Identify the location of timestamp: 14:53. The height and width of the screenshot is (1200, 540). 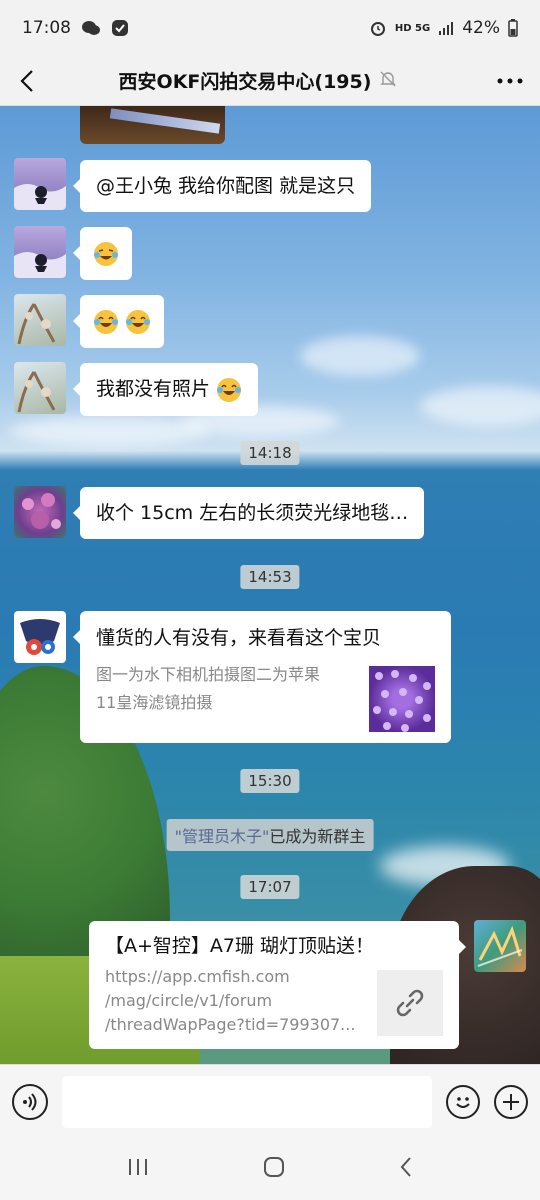
(270, 577).